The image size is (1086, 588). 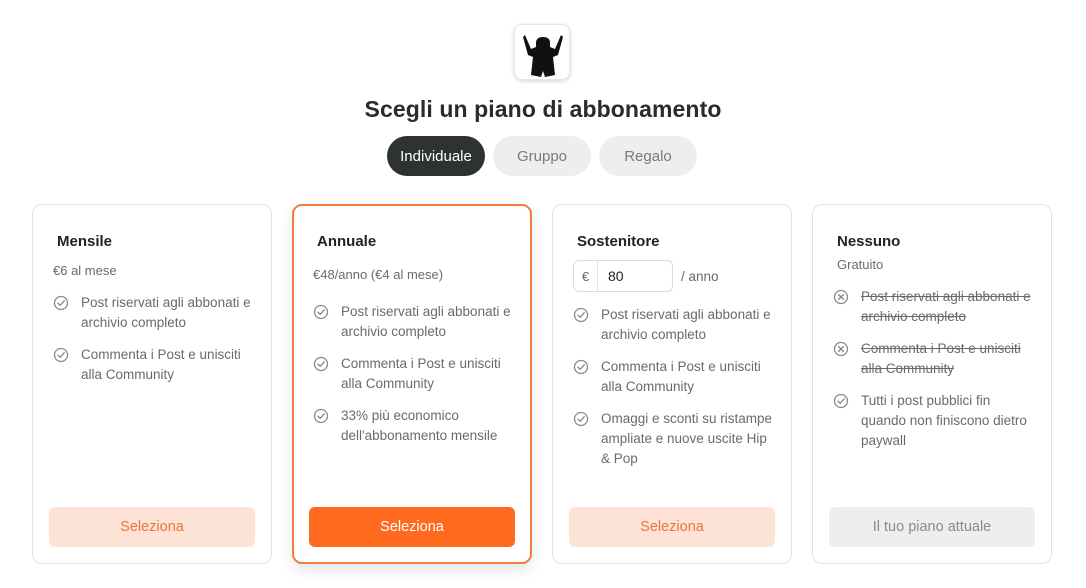 I want to click on plan-price: €48/anno (€4 al mese), so click(x=378, y=274).